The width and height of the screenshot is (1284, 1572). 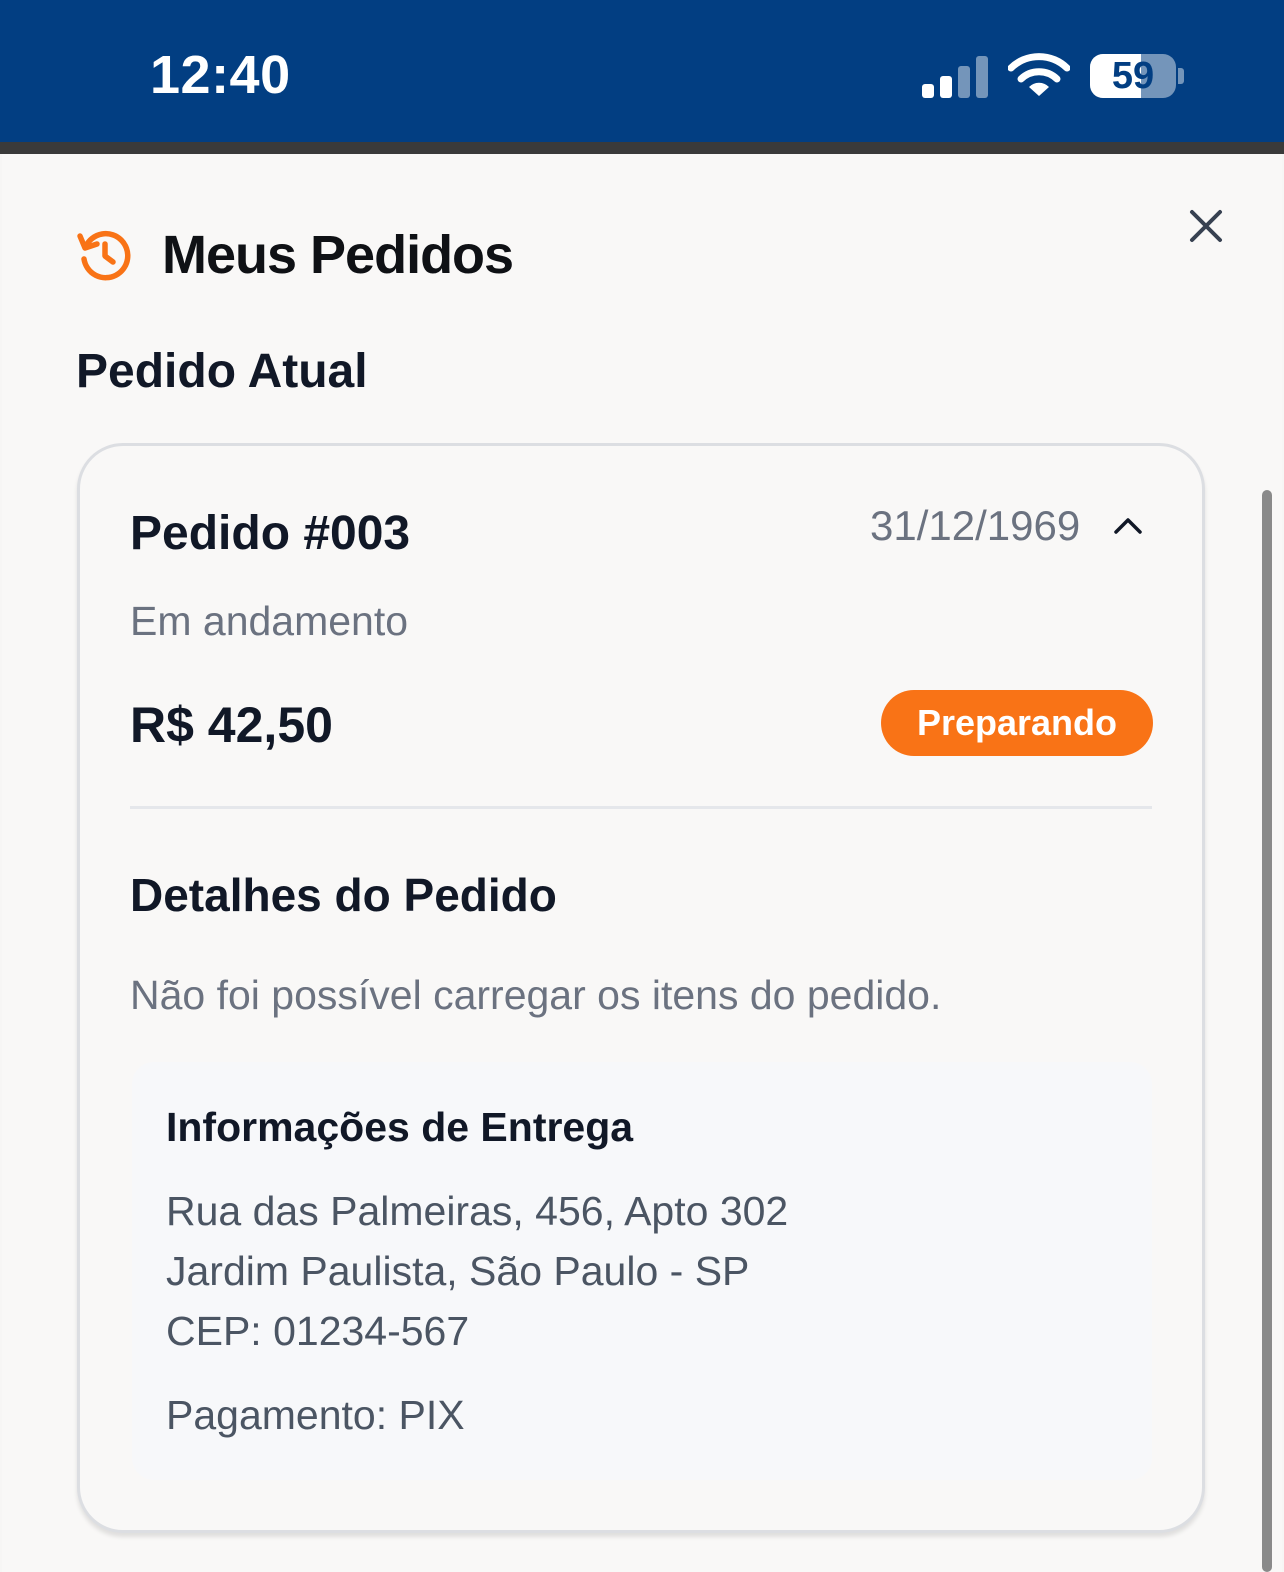 What do you see at coordinates (270, 533) in the screenshot?
I see `order-number: Pedido #003` at bounding box center [270, 533].